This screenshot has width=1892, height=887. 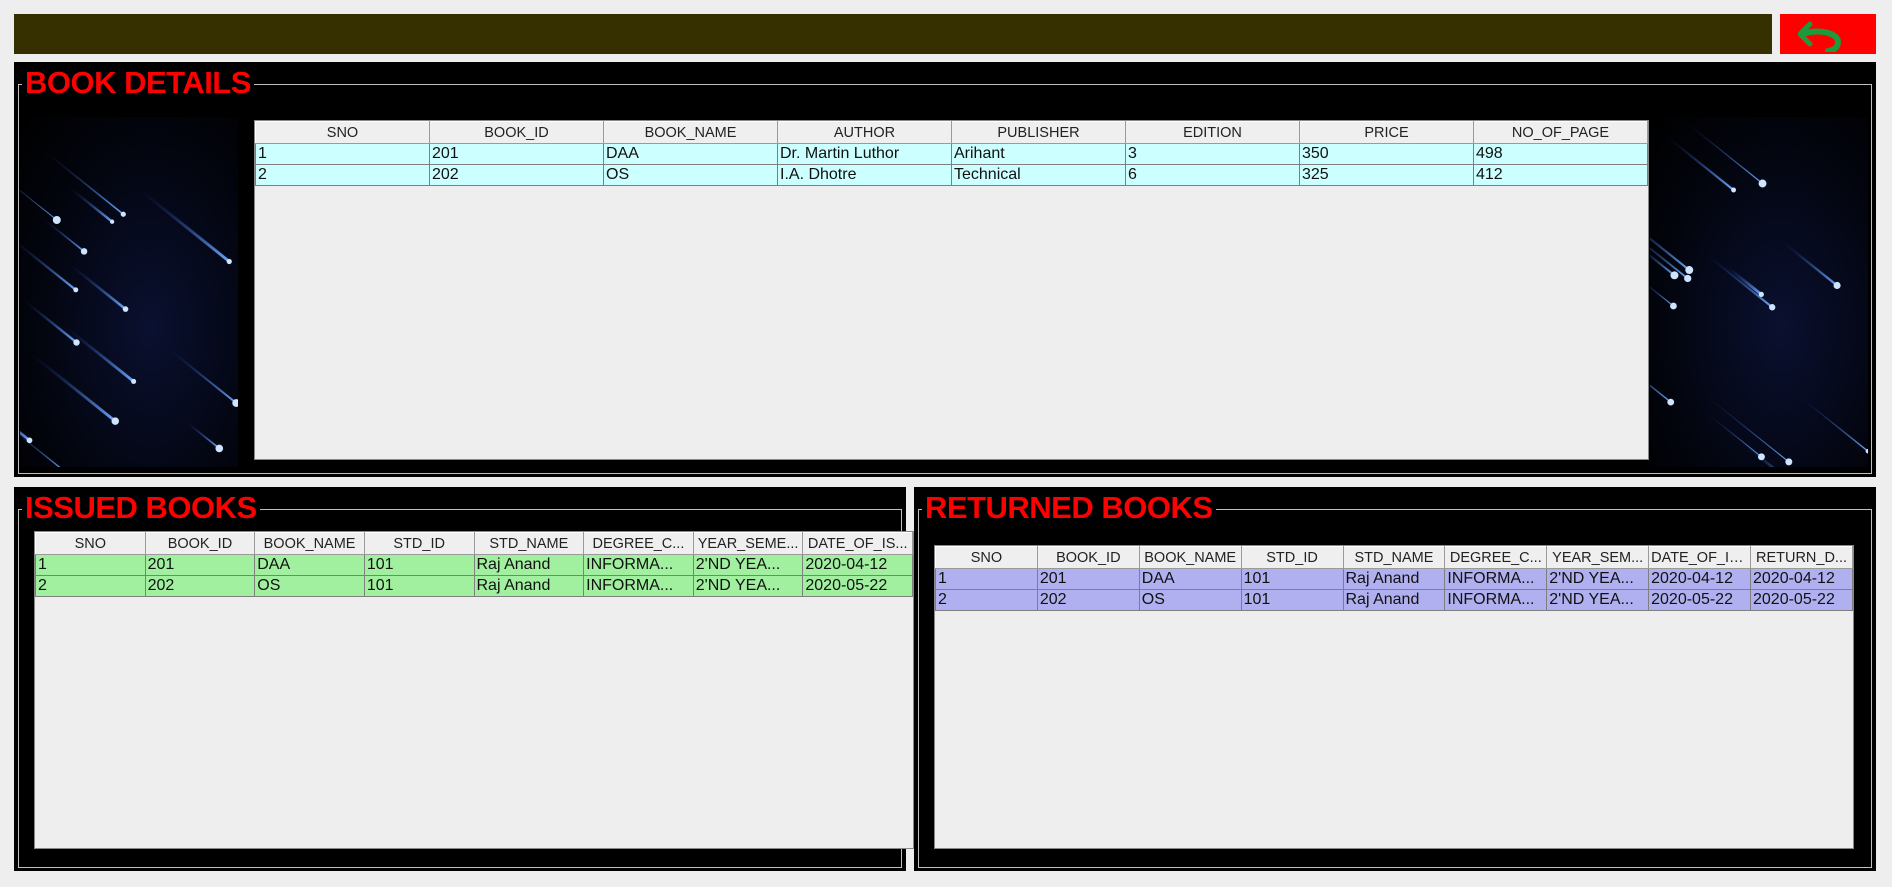 What do you see at coordinates (1560, 175) in the screenshot?
I see `table-cell: 412` at bounding box center [1560, 175].